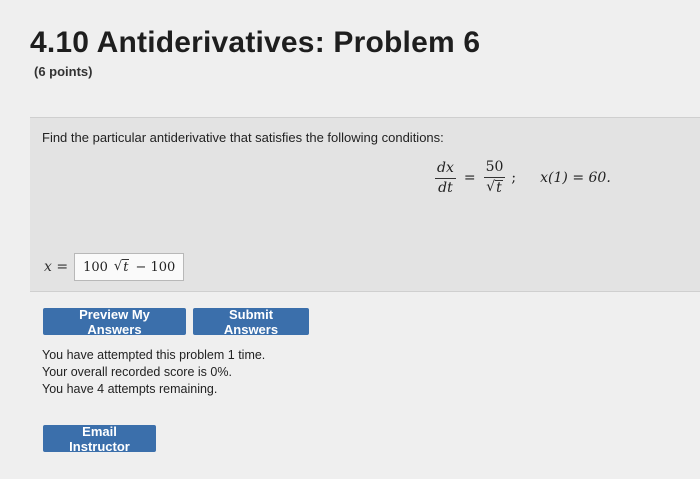  What do you see at coordinates (137, 372) in the screenshot?
I see `status-score: Your overall recorded score is 0%.` at bounding box center [137, 372].